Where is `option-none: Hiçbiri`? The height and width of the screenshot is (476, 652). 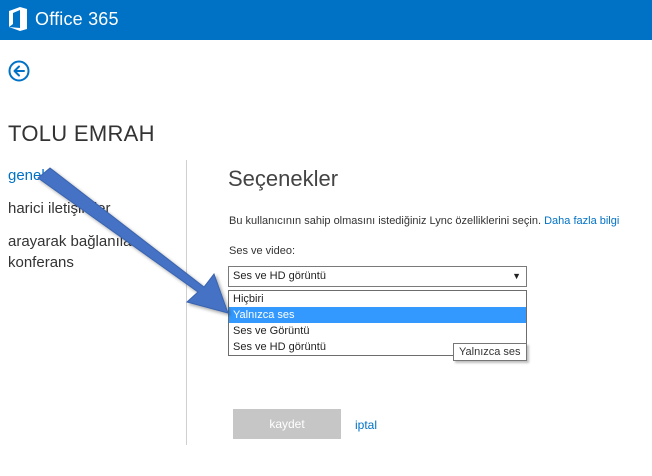
option-none: Hiçbiri is located at coordinates (377, 299).